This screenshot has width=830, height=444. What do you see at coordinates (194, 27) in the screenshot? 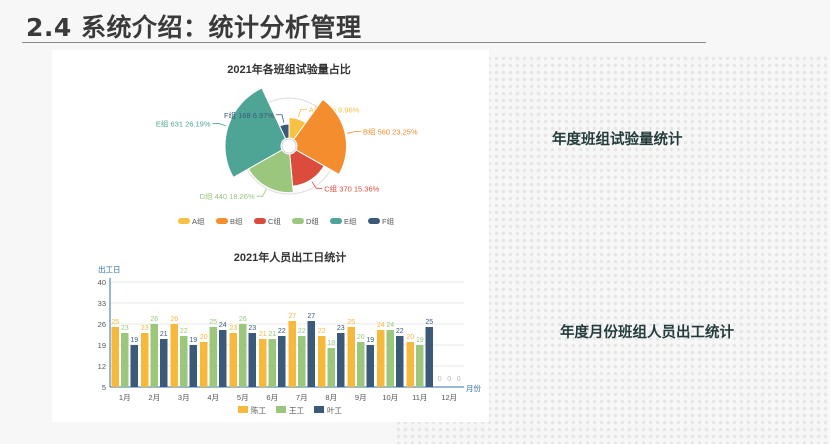
I see `slide-title: 2.4 系统介绍：统计分析管理` at bounding box center [194, 27].